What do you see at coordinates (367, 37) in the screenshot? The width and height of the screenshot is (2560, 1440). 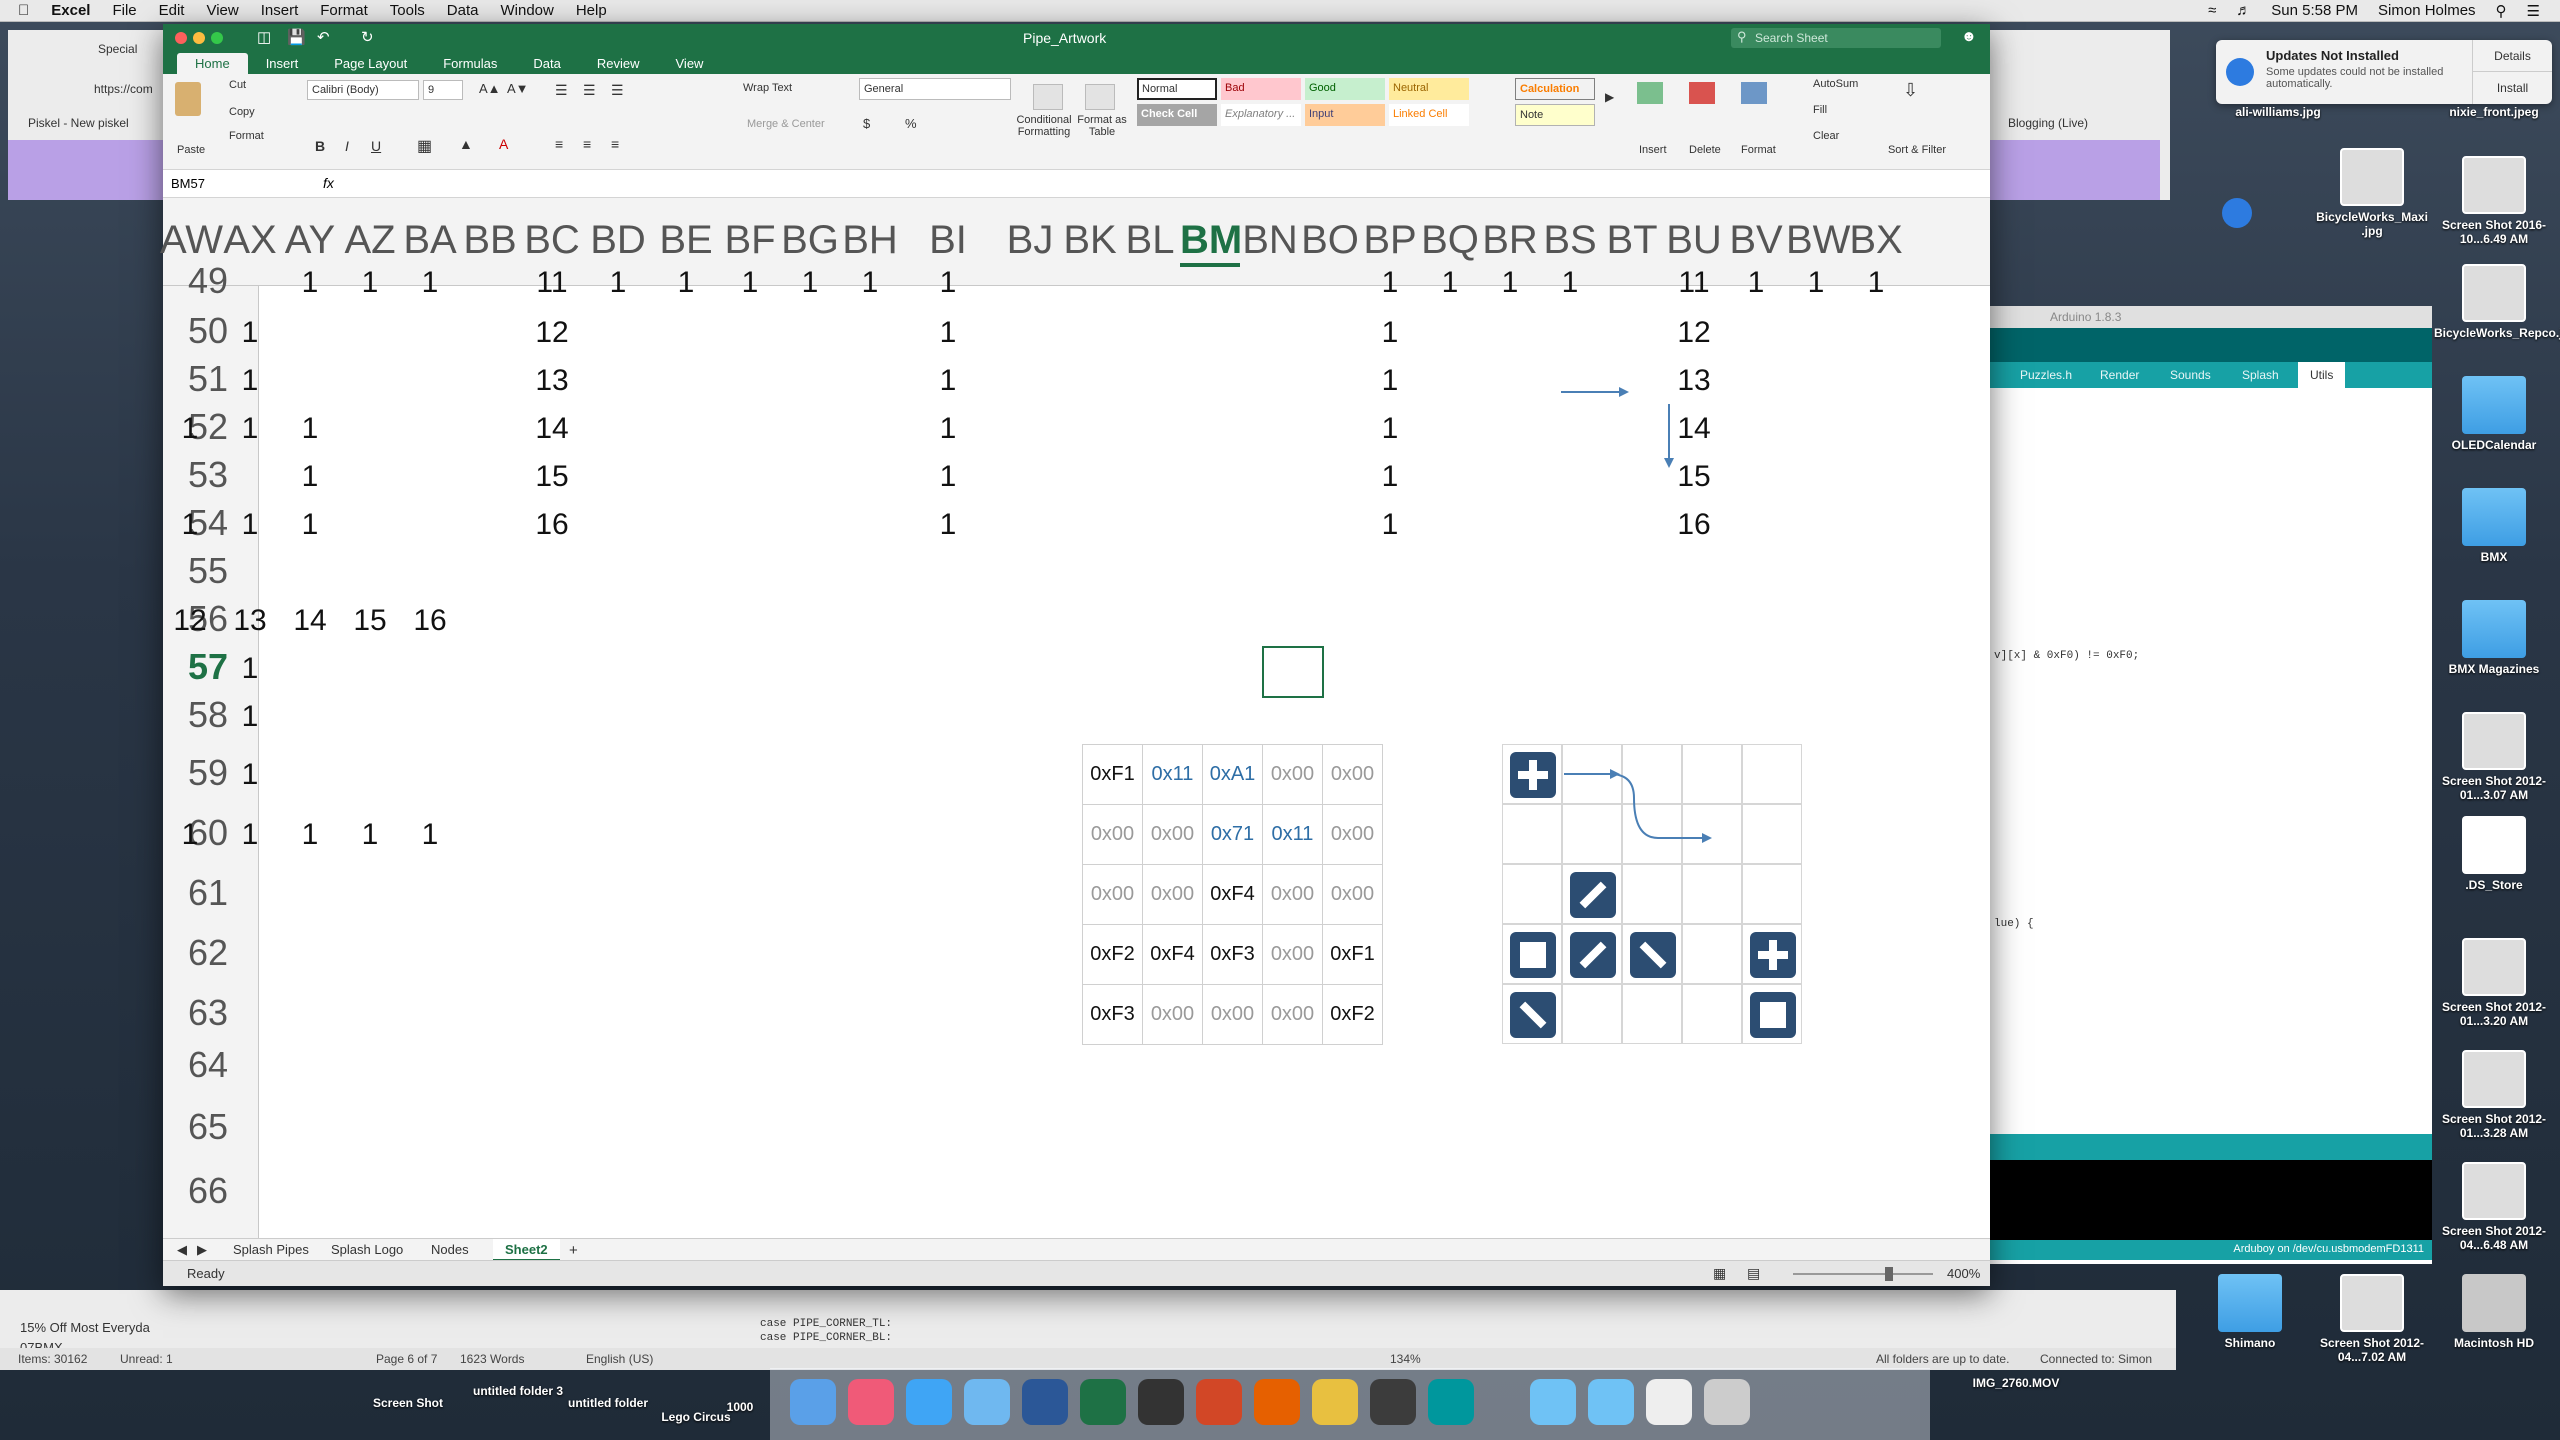 I see `redo-icon: ↻` at bounding box center [367, 37].